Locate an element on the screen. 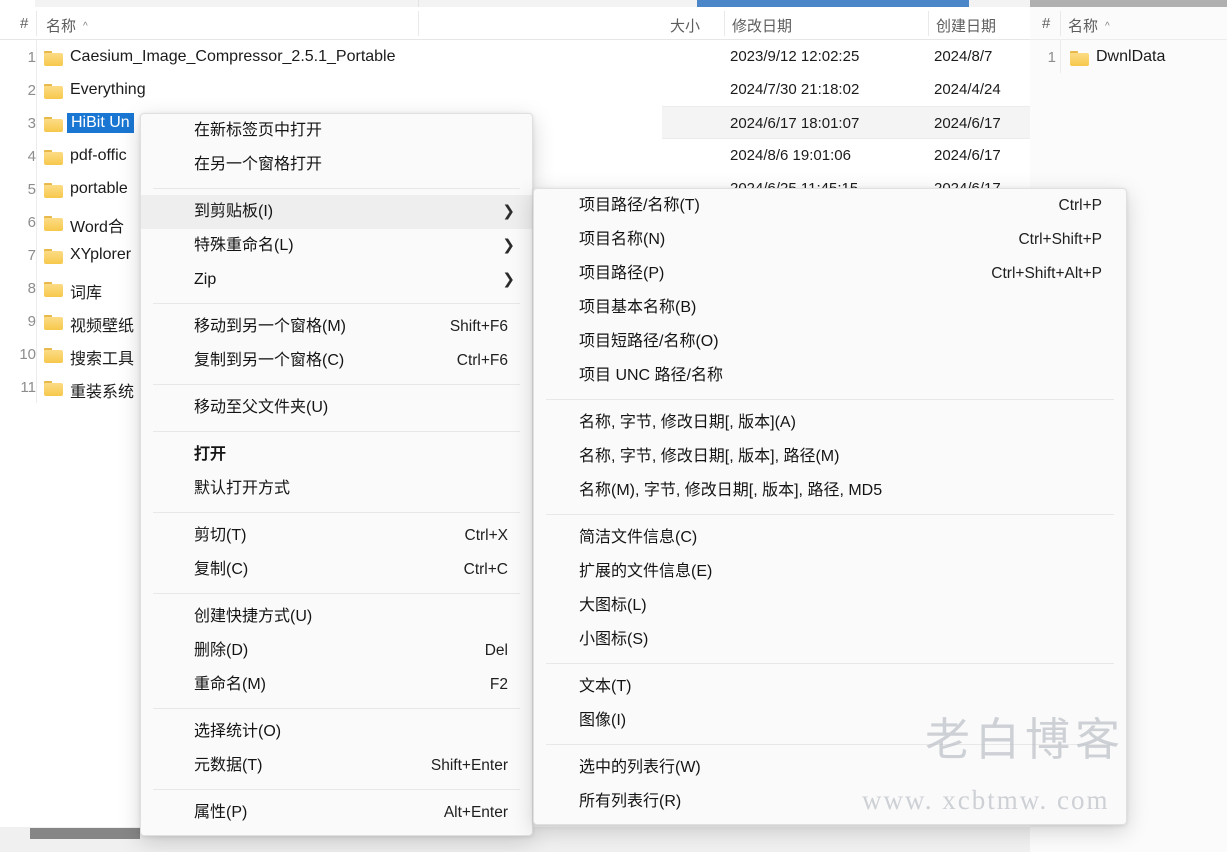 Image resolution: width=1227 pixels, height=852 pixels. table-row: 1 Caesium_Image_Compressor_2.5.1_Portable is located at coordinates (331, 56).